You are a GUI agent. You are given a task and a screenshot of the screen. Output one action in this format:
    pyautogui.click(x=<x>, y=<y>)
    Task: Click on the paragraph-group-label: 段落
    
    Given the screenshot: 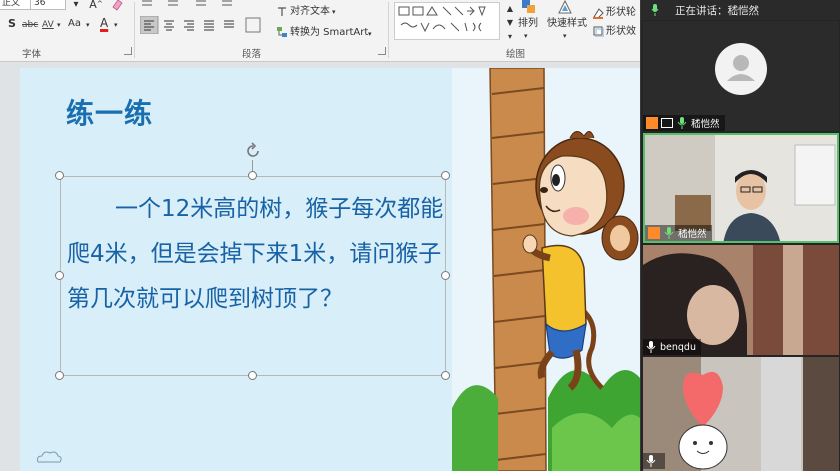 What is the action you would take?
    pyautogui.click(x=252, y=54)
    